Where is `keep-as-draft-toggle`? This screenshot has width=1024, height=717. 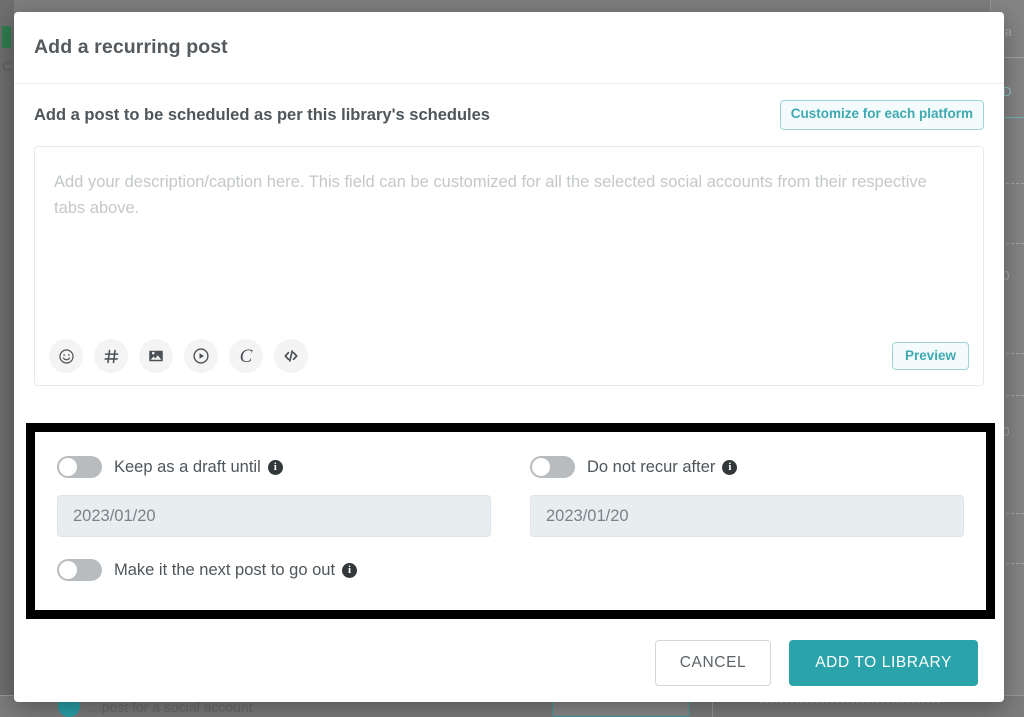
keep-as-draft-toggle is located at coordinates (79, 467).